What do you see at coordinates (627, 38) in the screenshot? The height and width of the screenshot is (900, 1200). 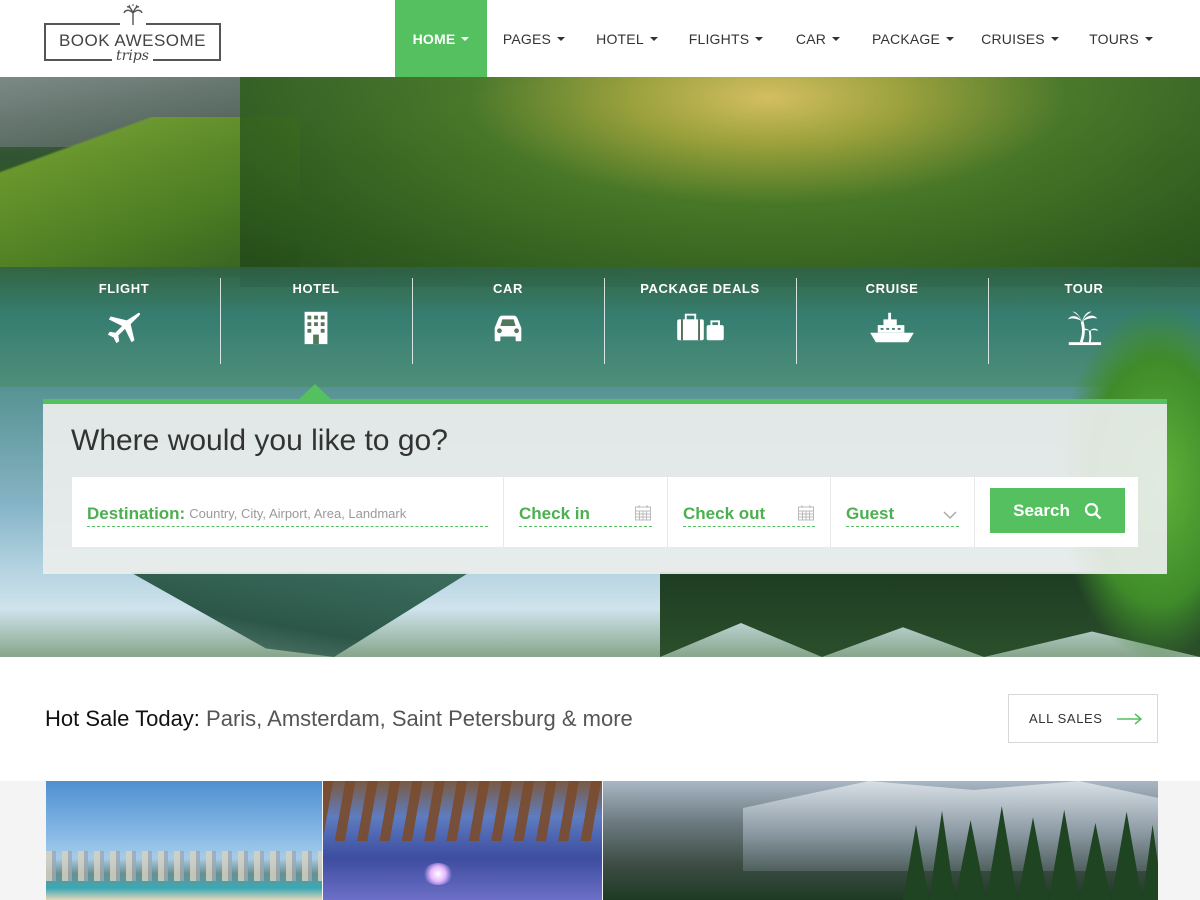 I see `nav-item-hotel: HOTEL` at bounding box center [627, 38].